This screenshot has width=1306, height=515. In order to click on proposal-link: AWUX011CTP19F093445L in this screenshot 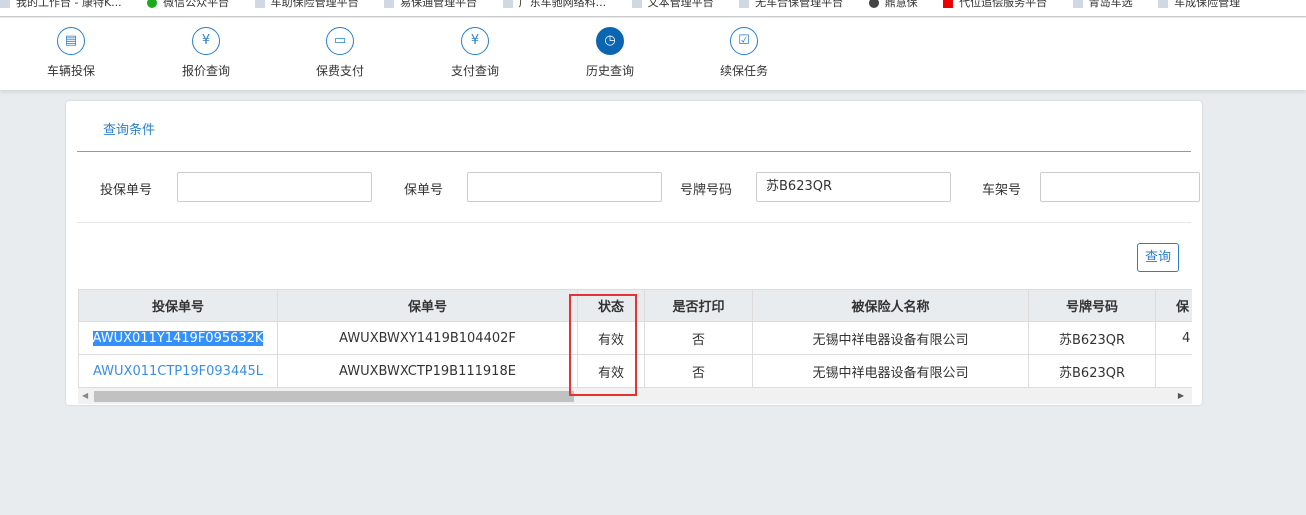, I will do `click(178, 371)`.